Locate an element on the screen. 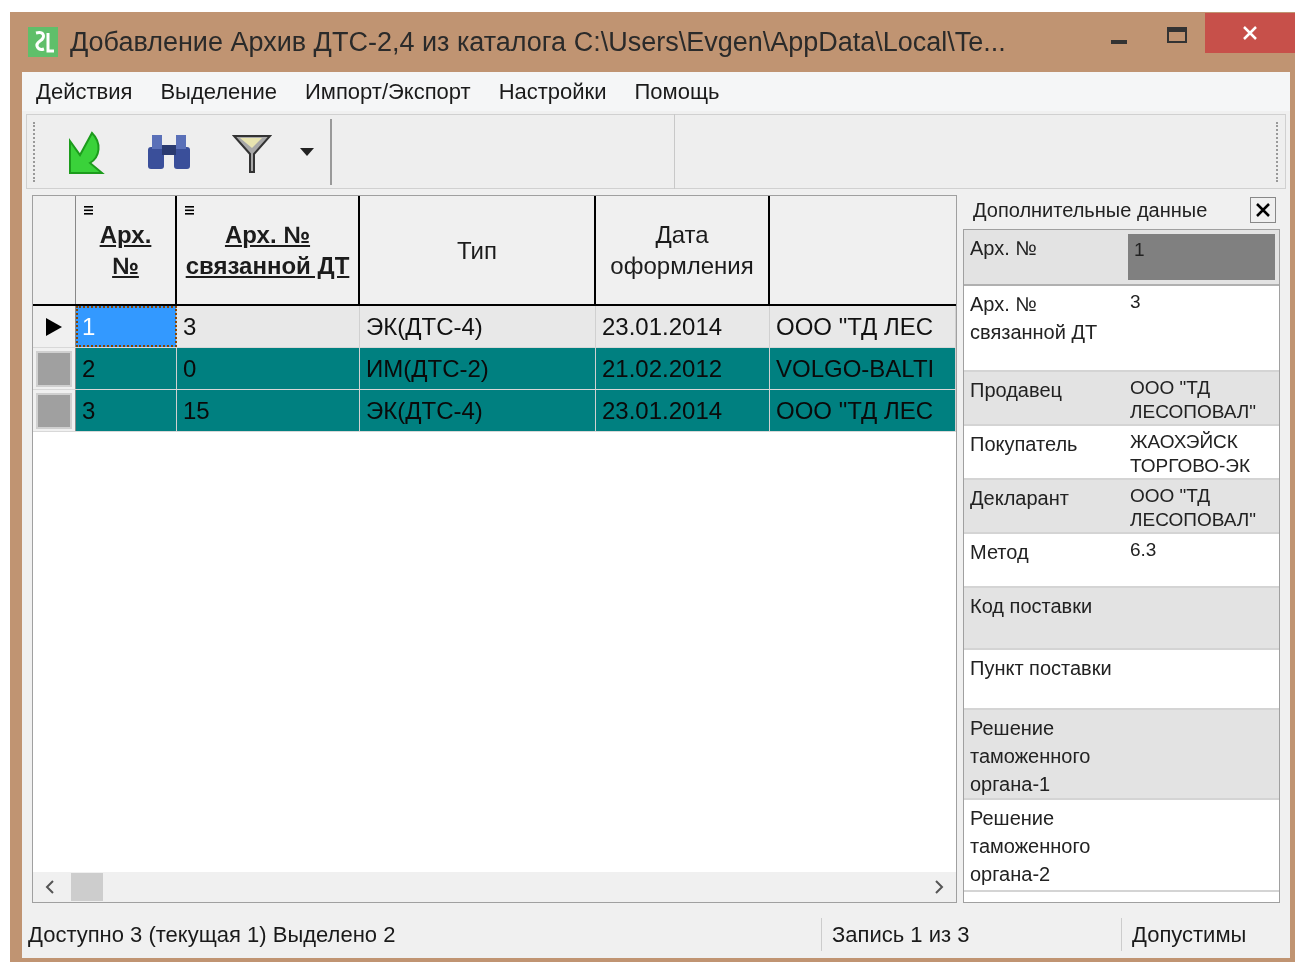 The image size is (1305, 966). status-text: Доступно 3 (текущая 1) Выделено 2 is located at coordinates (422, 935).